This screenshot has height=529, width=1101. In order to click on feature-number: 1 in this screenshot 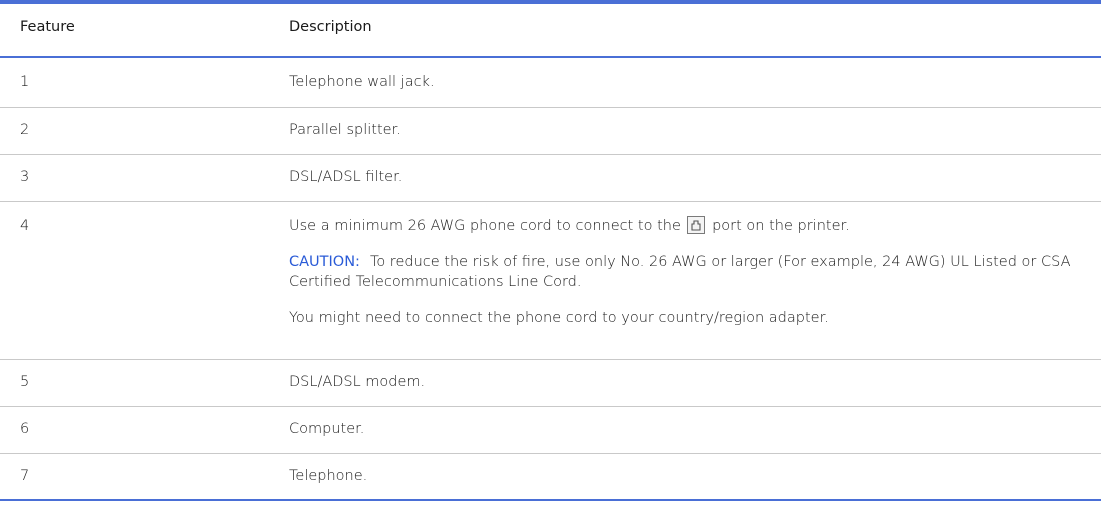, I will do `click(25, 82)`.